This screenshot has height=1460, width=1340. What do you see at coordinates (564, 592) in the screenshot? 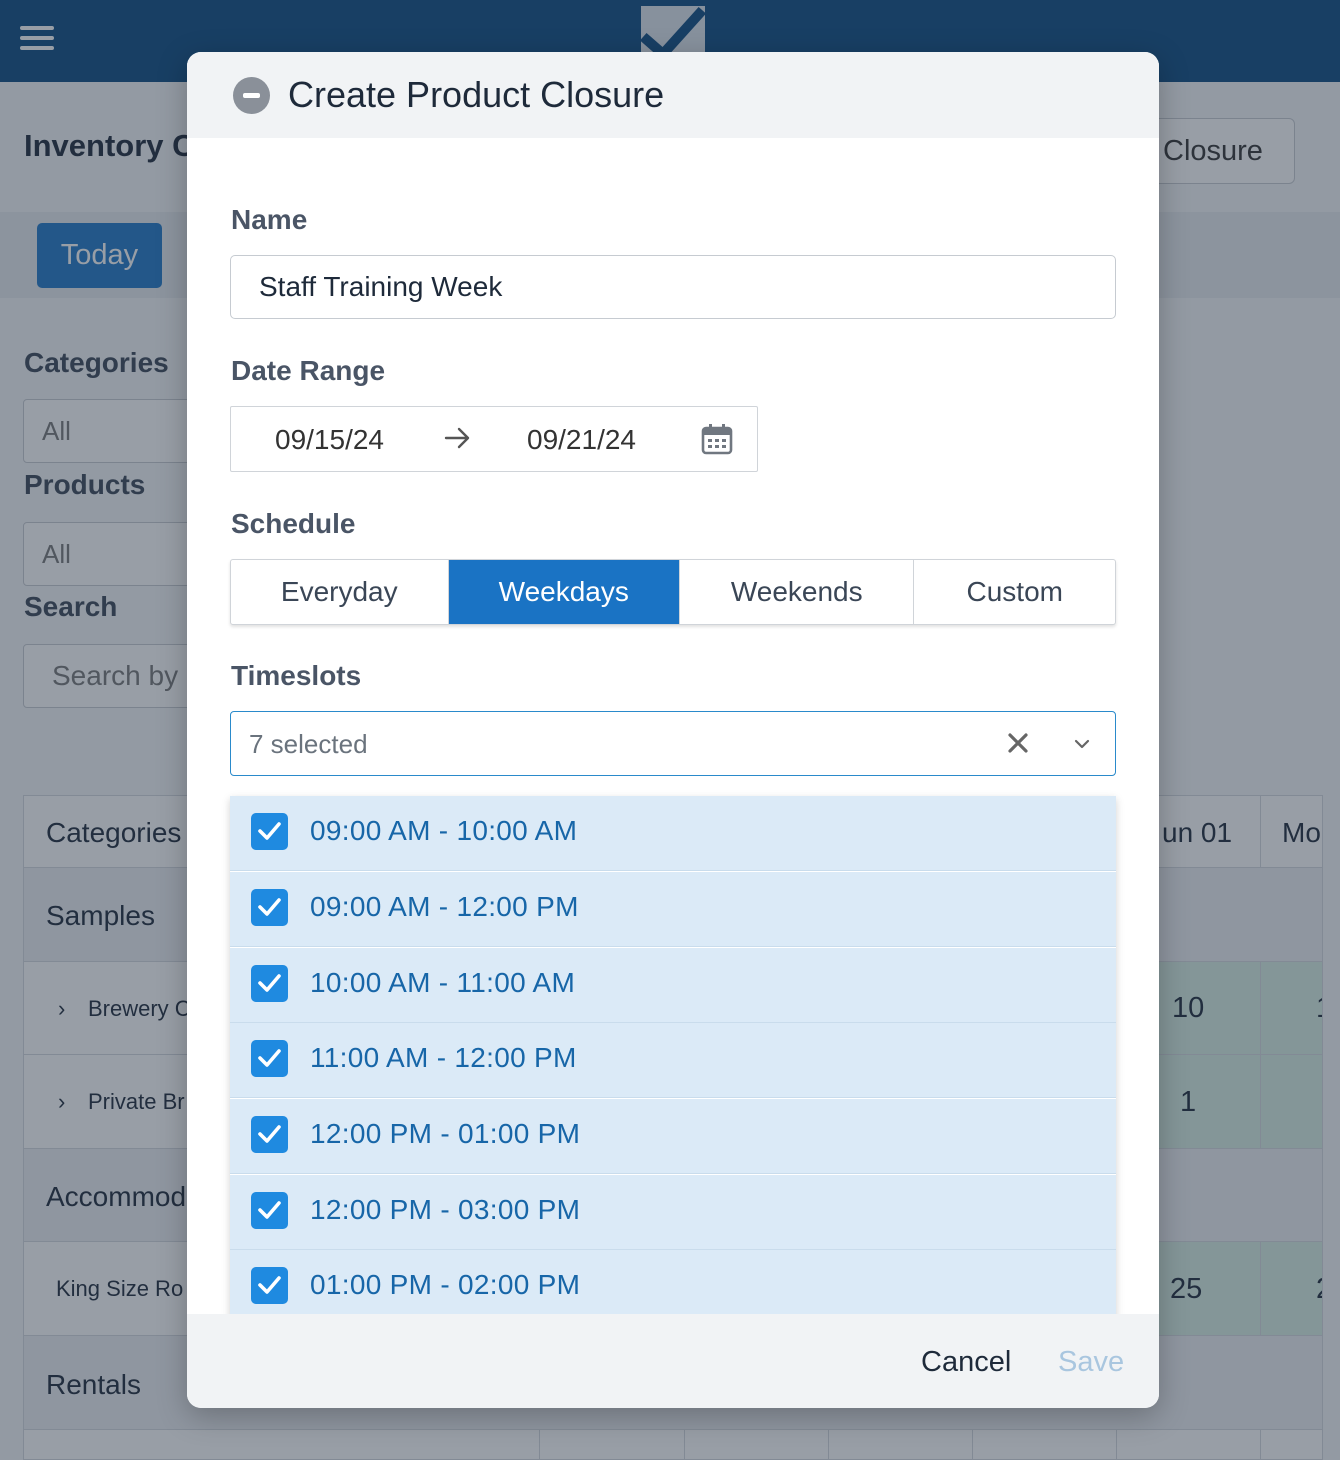
I see `schedule-option-weekdays: Weekdays` at bounding box center [564, 592].